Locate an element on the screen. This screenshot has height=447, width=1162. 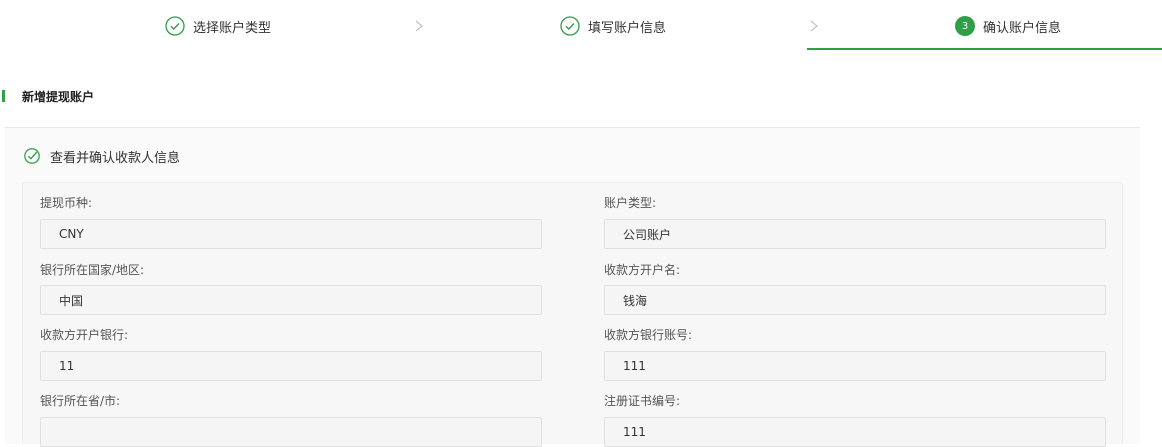
payee-bank-field: 11 is located at coordinates (291, 366).